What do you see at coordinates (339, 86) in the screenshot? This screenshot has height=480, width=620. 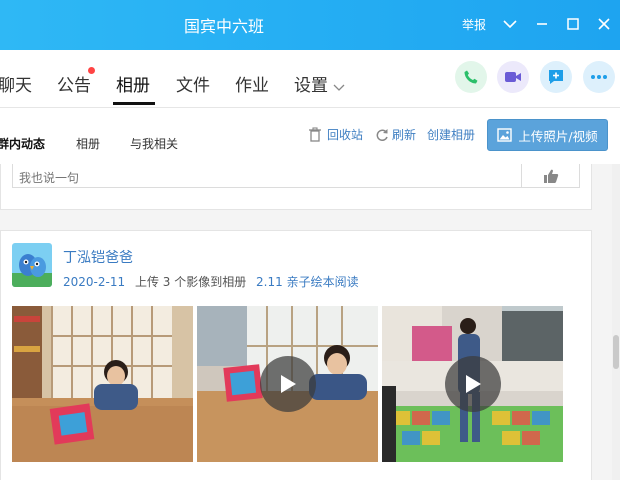 I see `settings-chevron-icon` at bounding box center [339, 86].